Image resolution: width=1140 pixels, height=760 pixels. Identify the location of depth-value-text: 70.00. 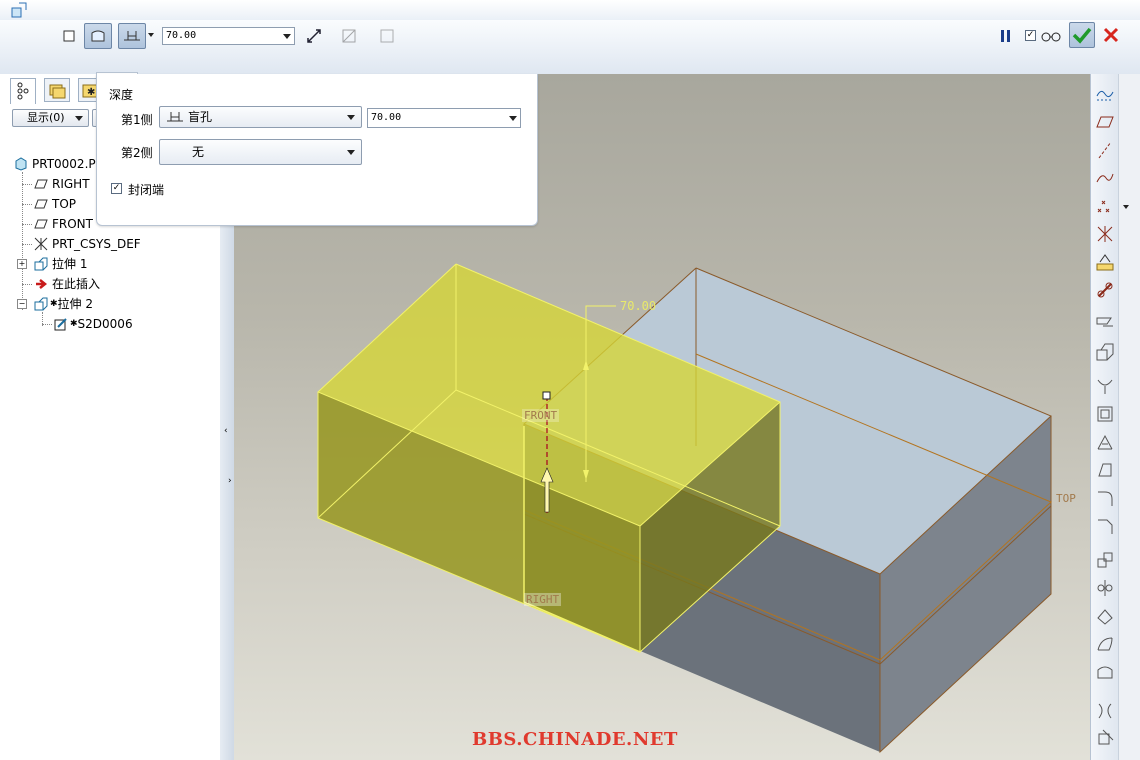
(181, 35).